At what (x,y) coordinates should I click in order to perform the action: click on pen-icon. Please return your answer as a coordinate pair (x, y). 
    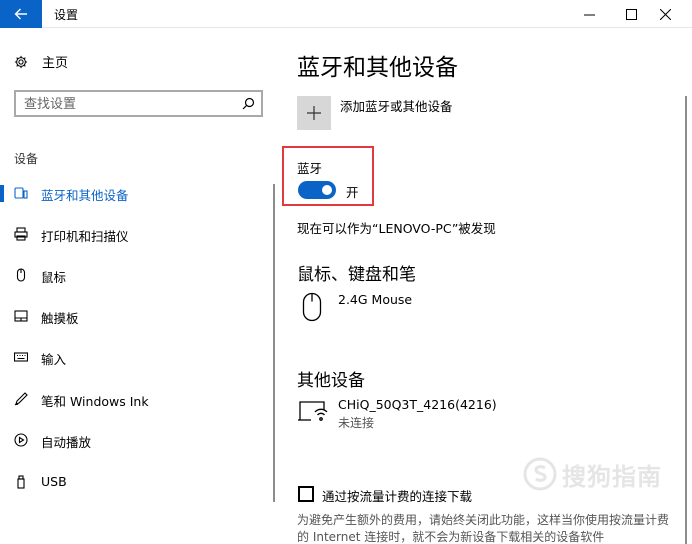
    Looking at the image, I should click on (21, 399).